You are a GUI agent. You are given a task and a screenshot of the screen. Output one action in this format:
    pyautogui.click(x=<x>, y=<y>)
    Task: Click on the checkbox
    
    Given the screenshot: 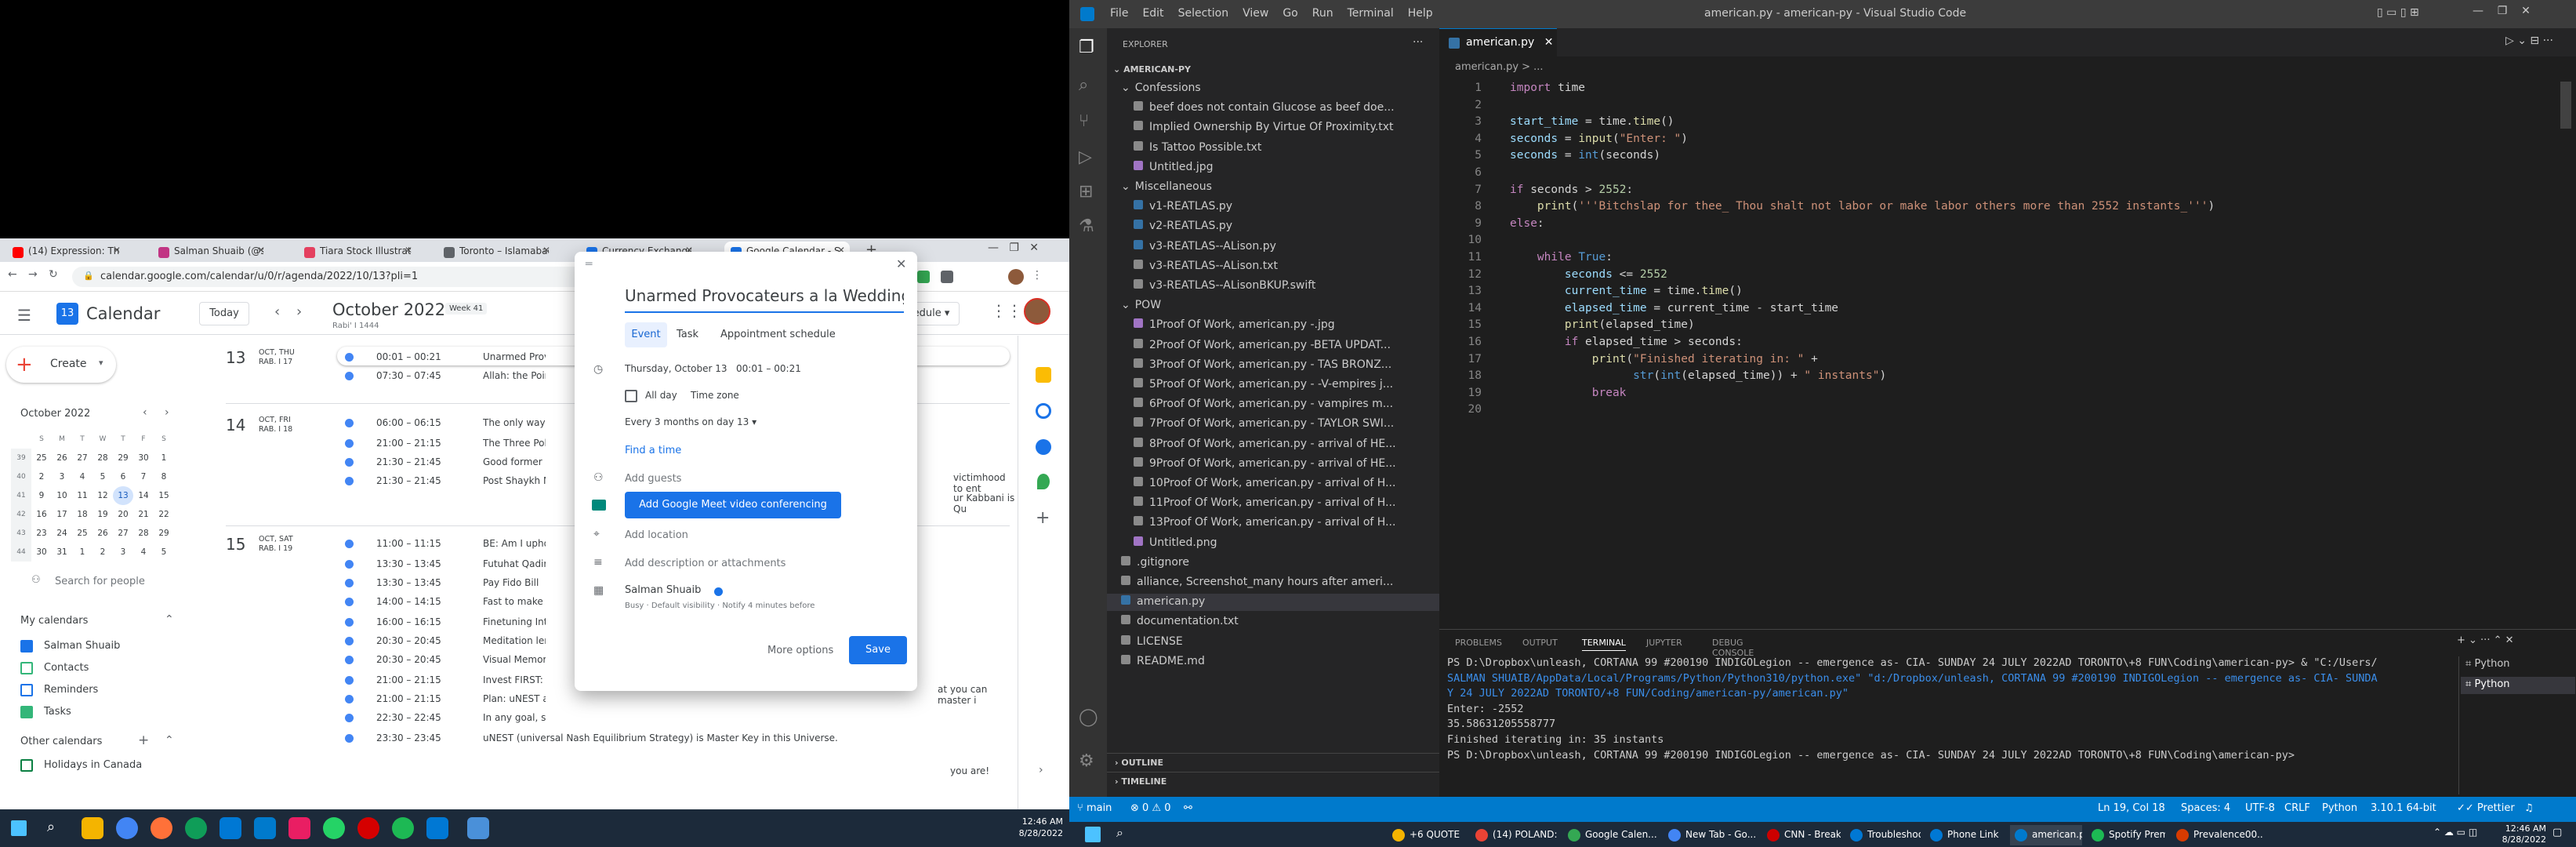 What is the action you would take?
    pyautogui.click(x=26, y=646)
    